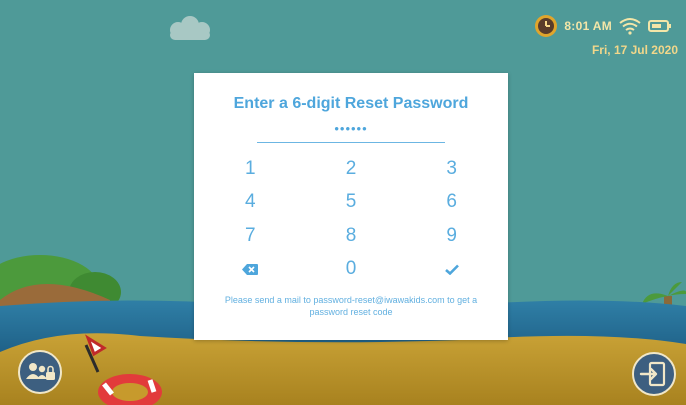 Image resolution: width=686 pixels, height=405 pixels. What do you see at coordinates (451, 203) in the screenshot?
I see `key-6: 6` at bounding box center [451, 203].